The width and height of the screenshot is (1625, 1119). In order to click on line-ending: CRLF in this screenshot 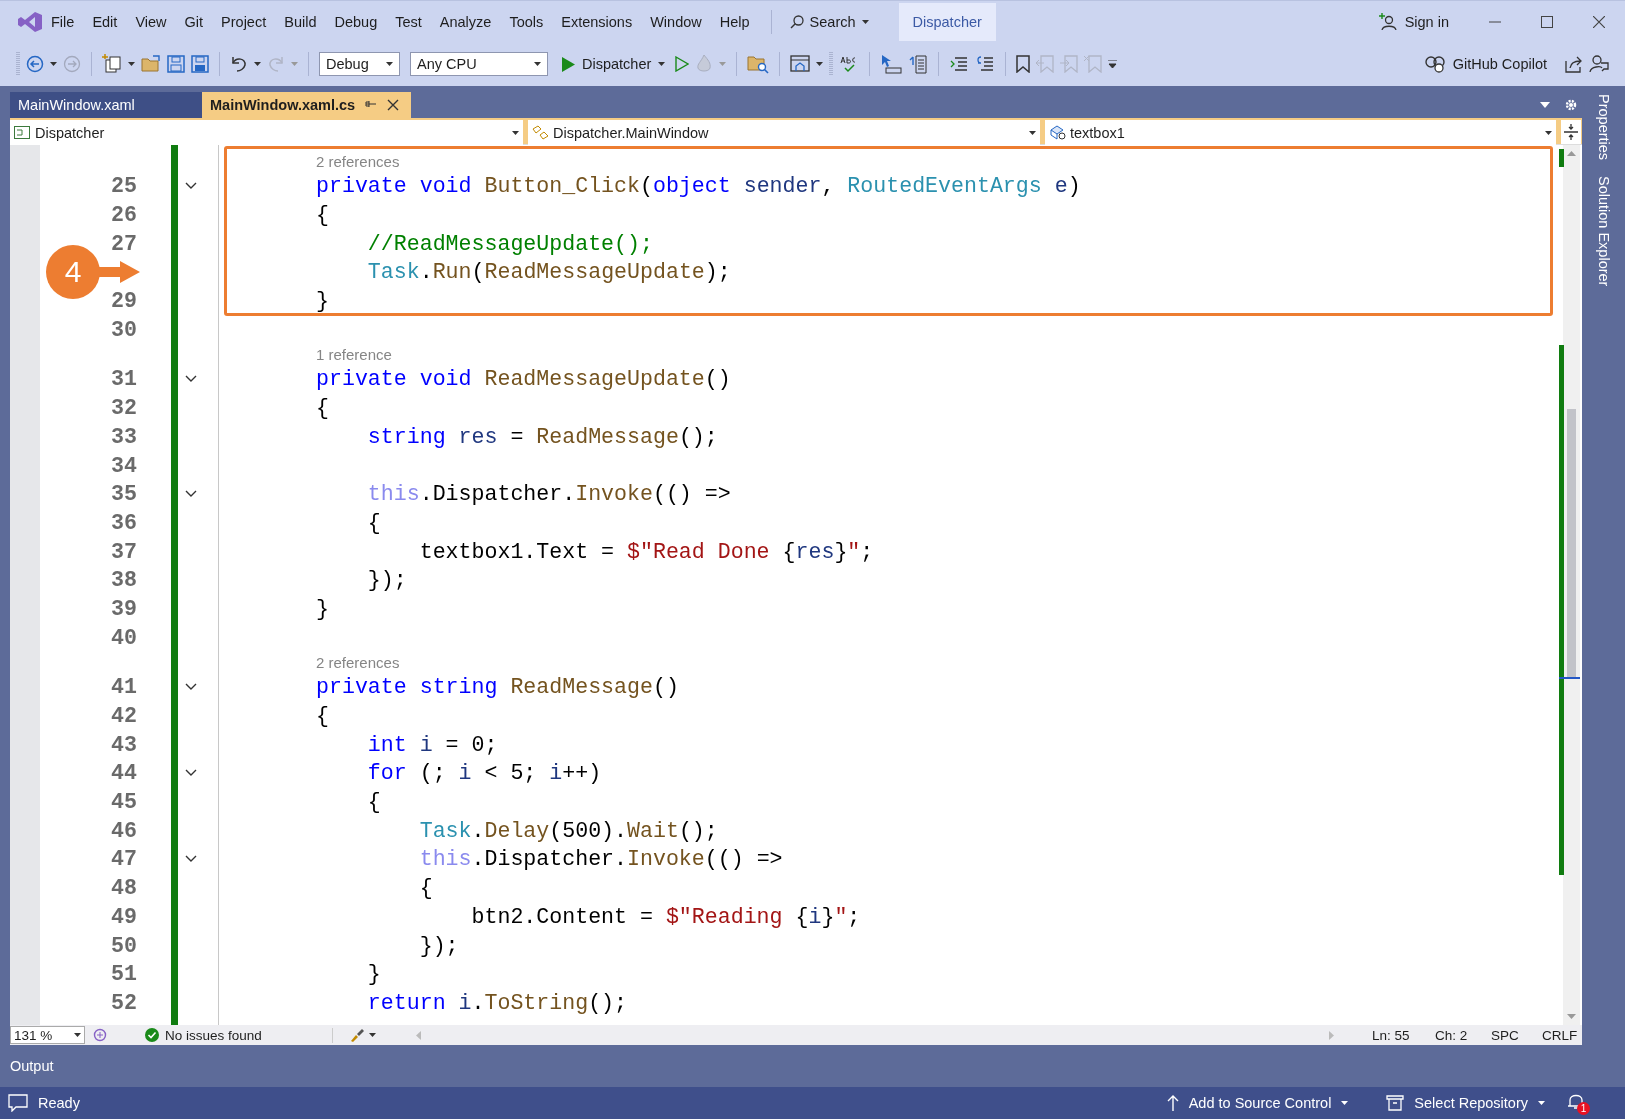, I will do `click(1562, 1035)`.